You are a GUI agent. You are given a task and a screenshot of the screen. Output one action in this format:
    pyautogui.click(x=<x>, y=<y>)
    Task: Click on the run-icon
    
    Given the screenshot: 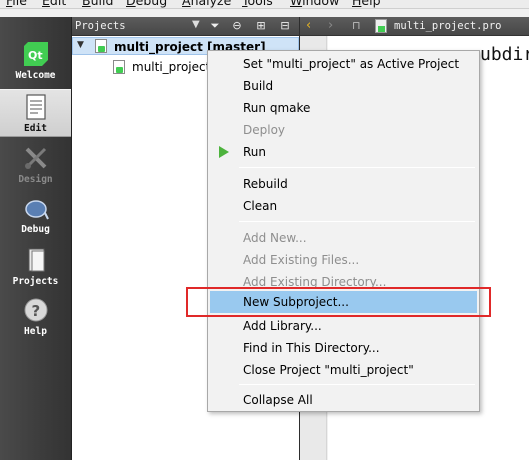 What is the action you would take?
    pyautogui.click(x=224, y=152)
    